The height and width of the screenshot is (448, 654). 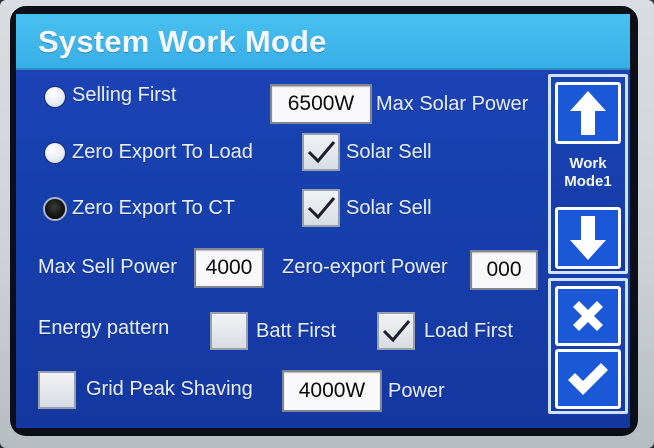 I want to click on grid-peak-shaving-power-input: 4000W, so click(x=332, y=391).